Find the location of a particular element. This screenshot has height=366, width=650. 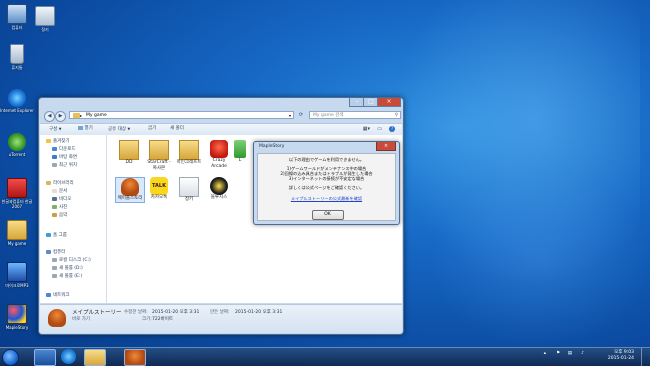

official-site-link: メイプルストーリーの公式最新を確認 is located at coordinates (326, 198).